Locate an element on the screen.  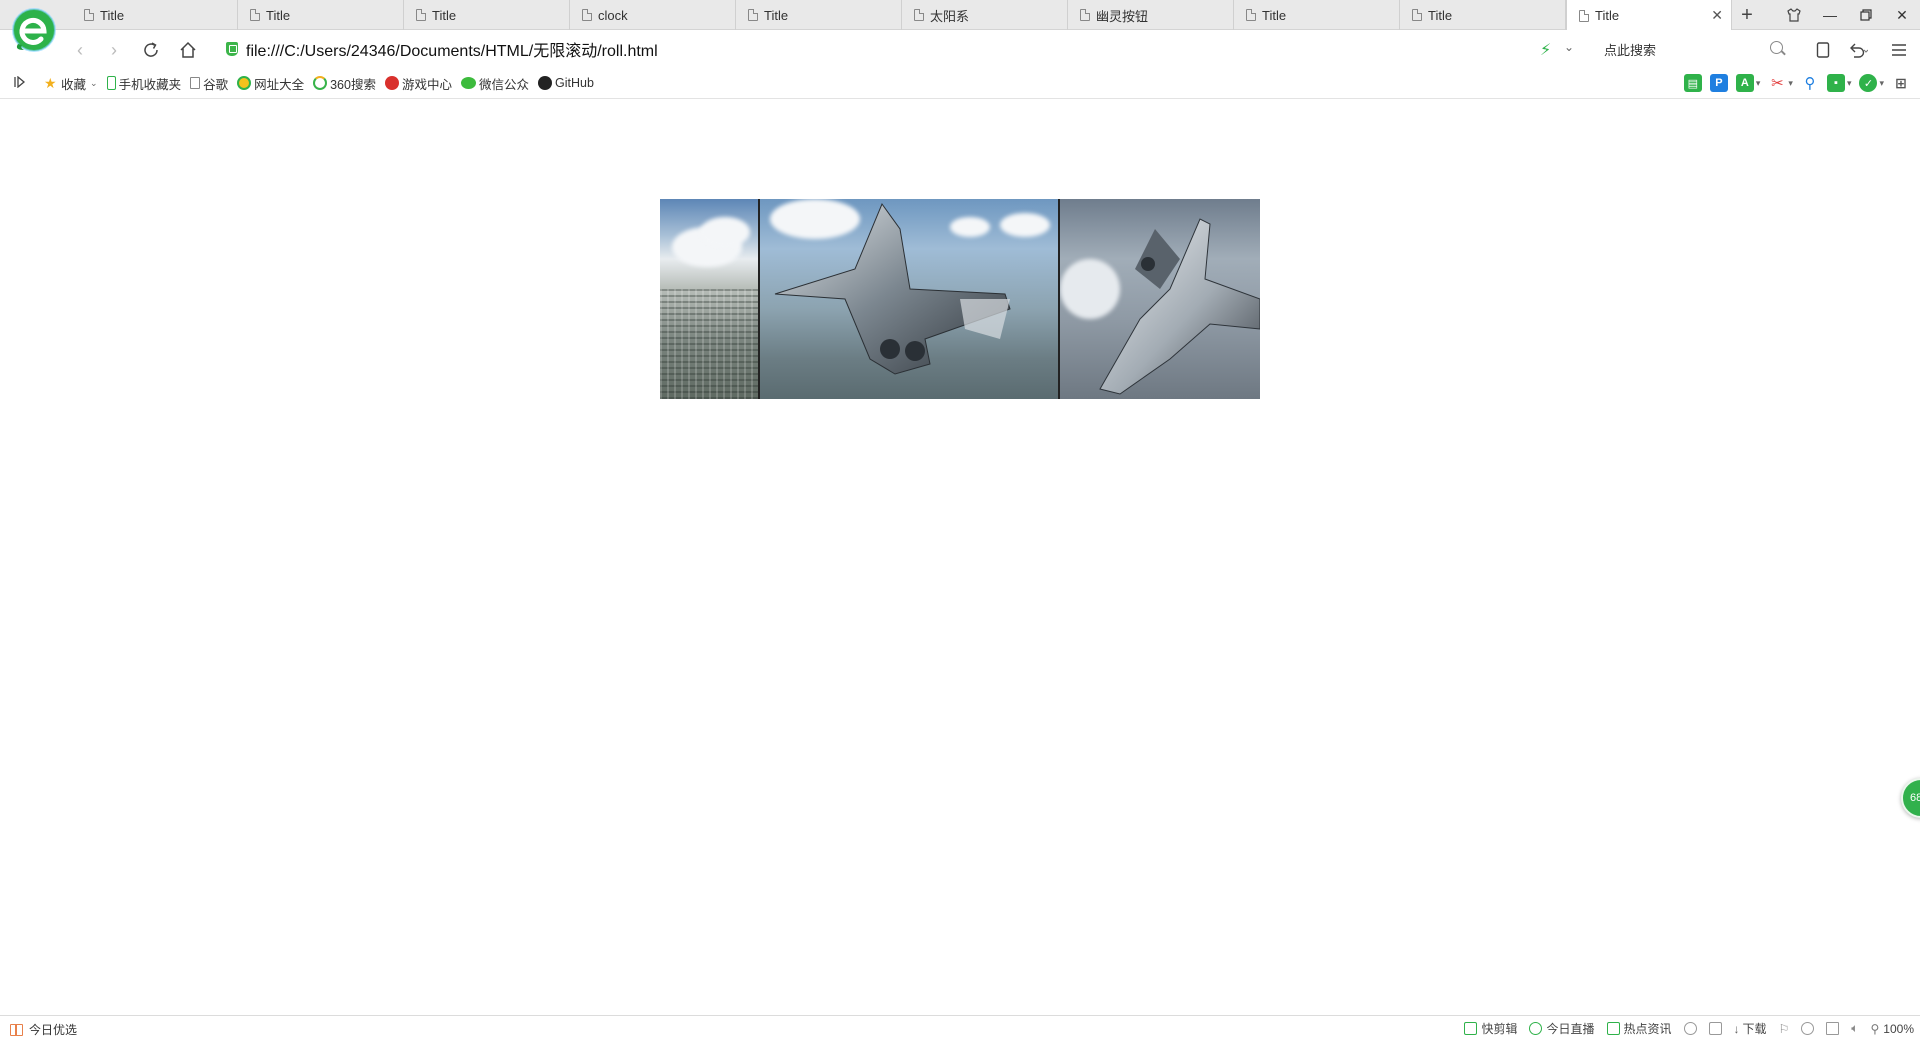
flag-icon: ⚐ is located at coordinates (1784, 1029).